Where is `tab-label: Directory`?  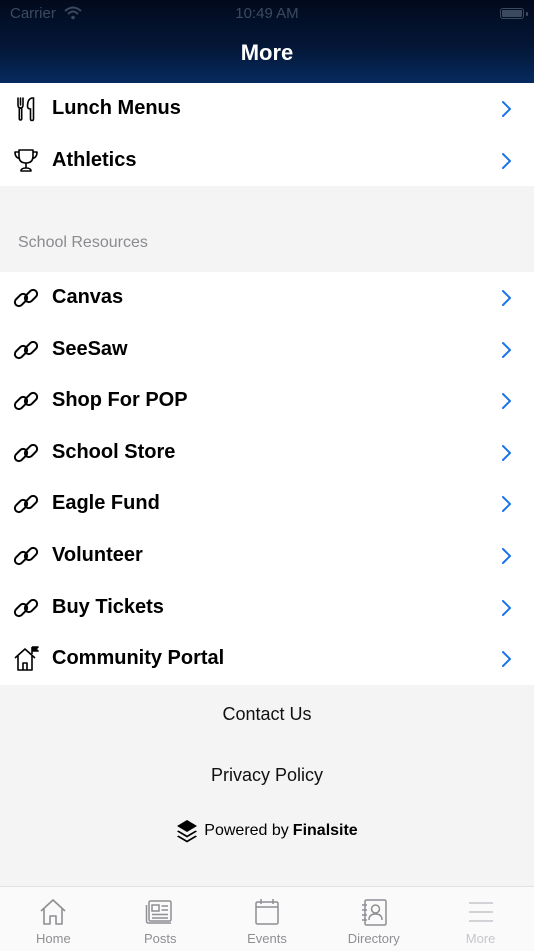 tab-label: Directory is located at coordinates (373, 938).